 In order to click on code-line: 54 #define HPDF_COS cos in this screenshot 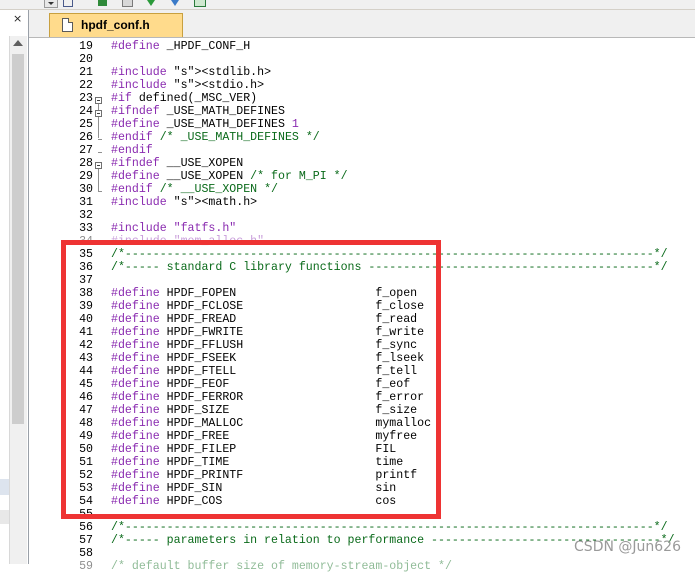, I will do `click(366, 501)`.